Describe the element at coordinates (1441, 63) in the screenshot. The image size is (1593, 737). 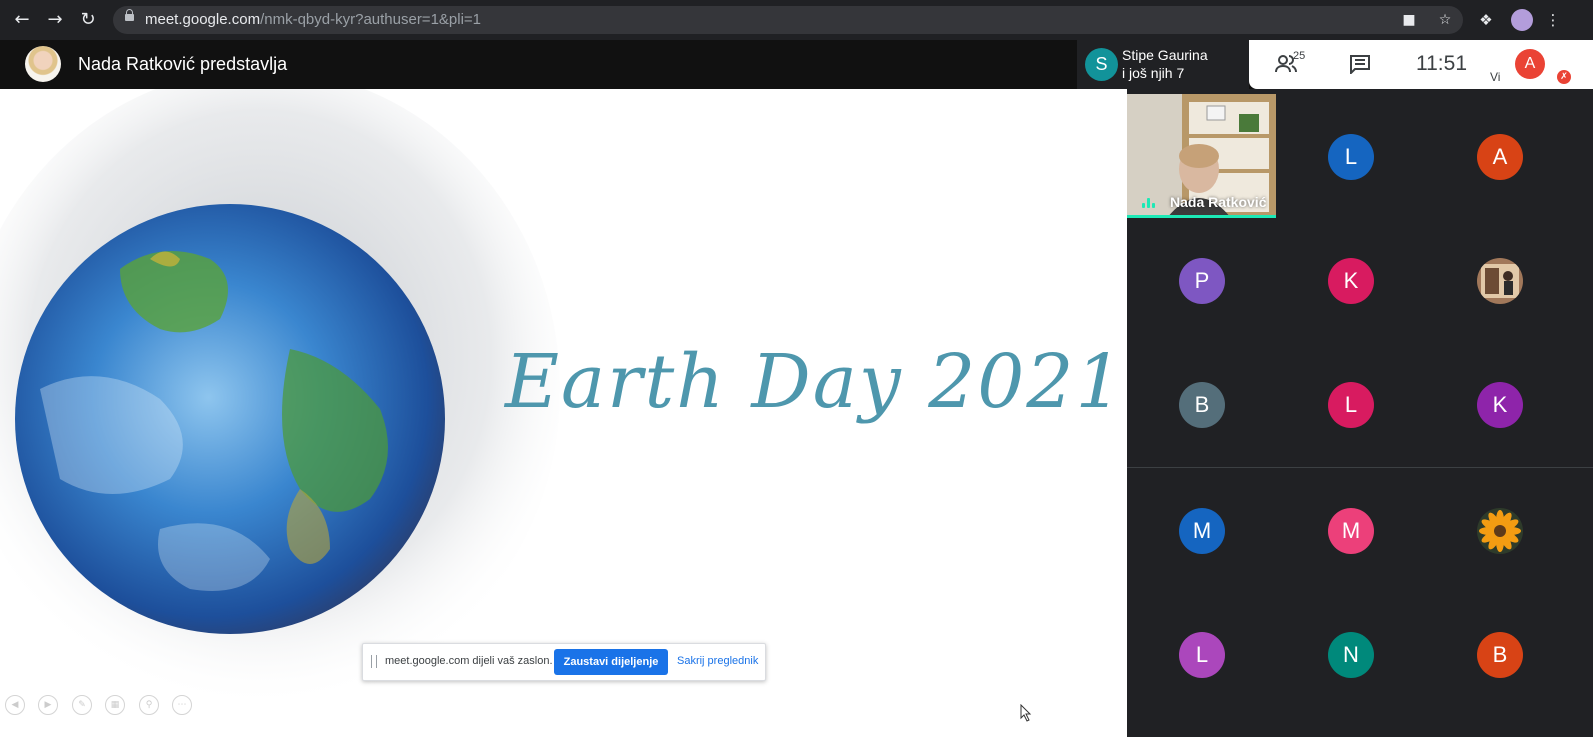
I see `clock: 11:51` at that location.